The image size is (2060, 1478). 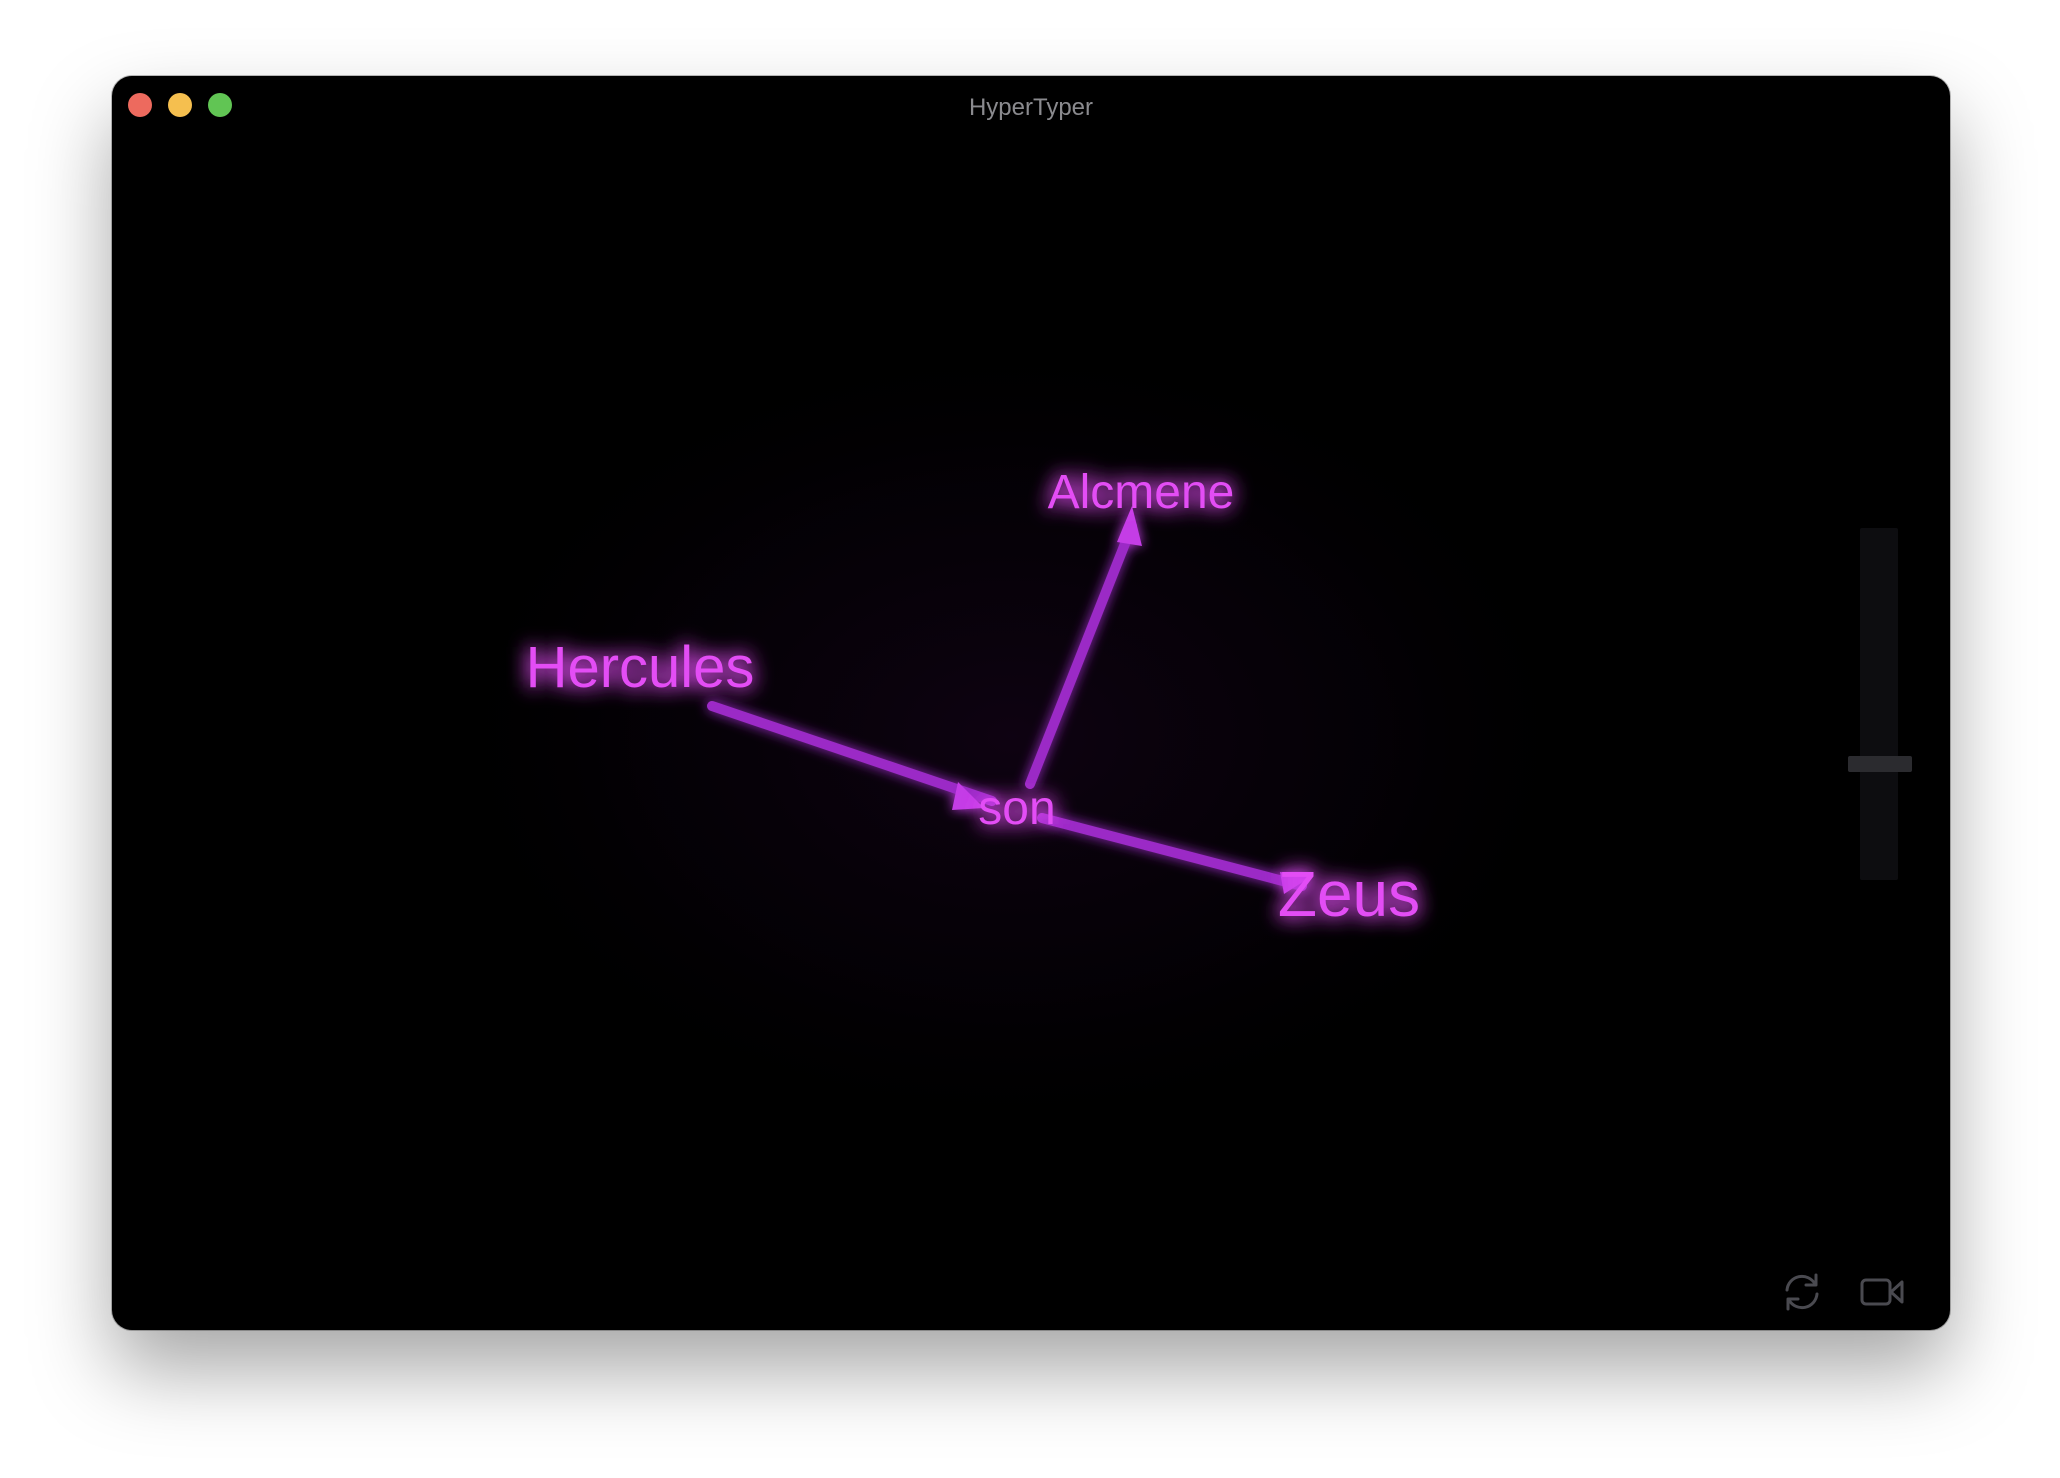 I want to click on refresh-icon, so click(x=1802, y=1292).